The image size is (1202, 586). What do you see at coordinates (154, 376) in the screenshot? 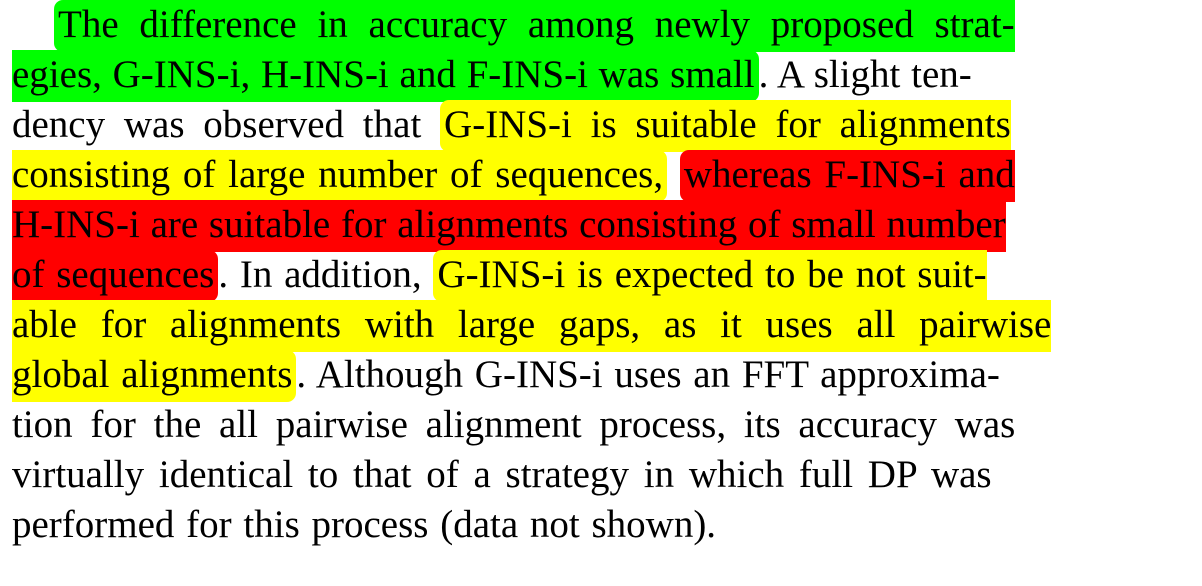
I see `highlight-yellow: global alignments` at bounding box center [154, 376].